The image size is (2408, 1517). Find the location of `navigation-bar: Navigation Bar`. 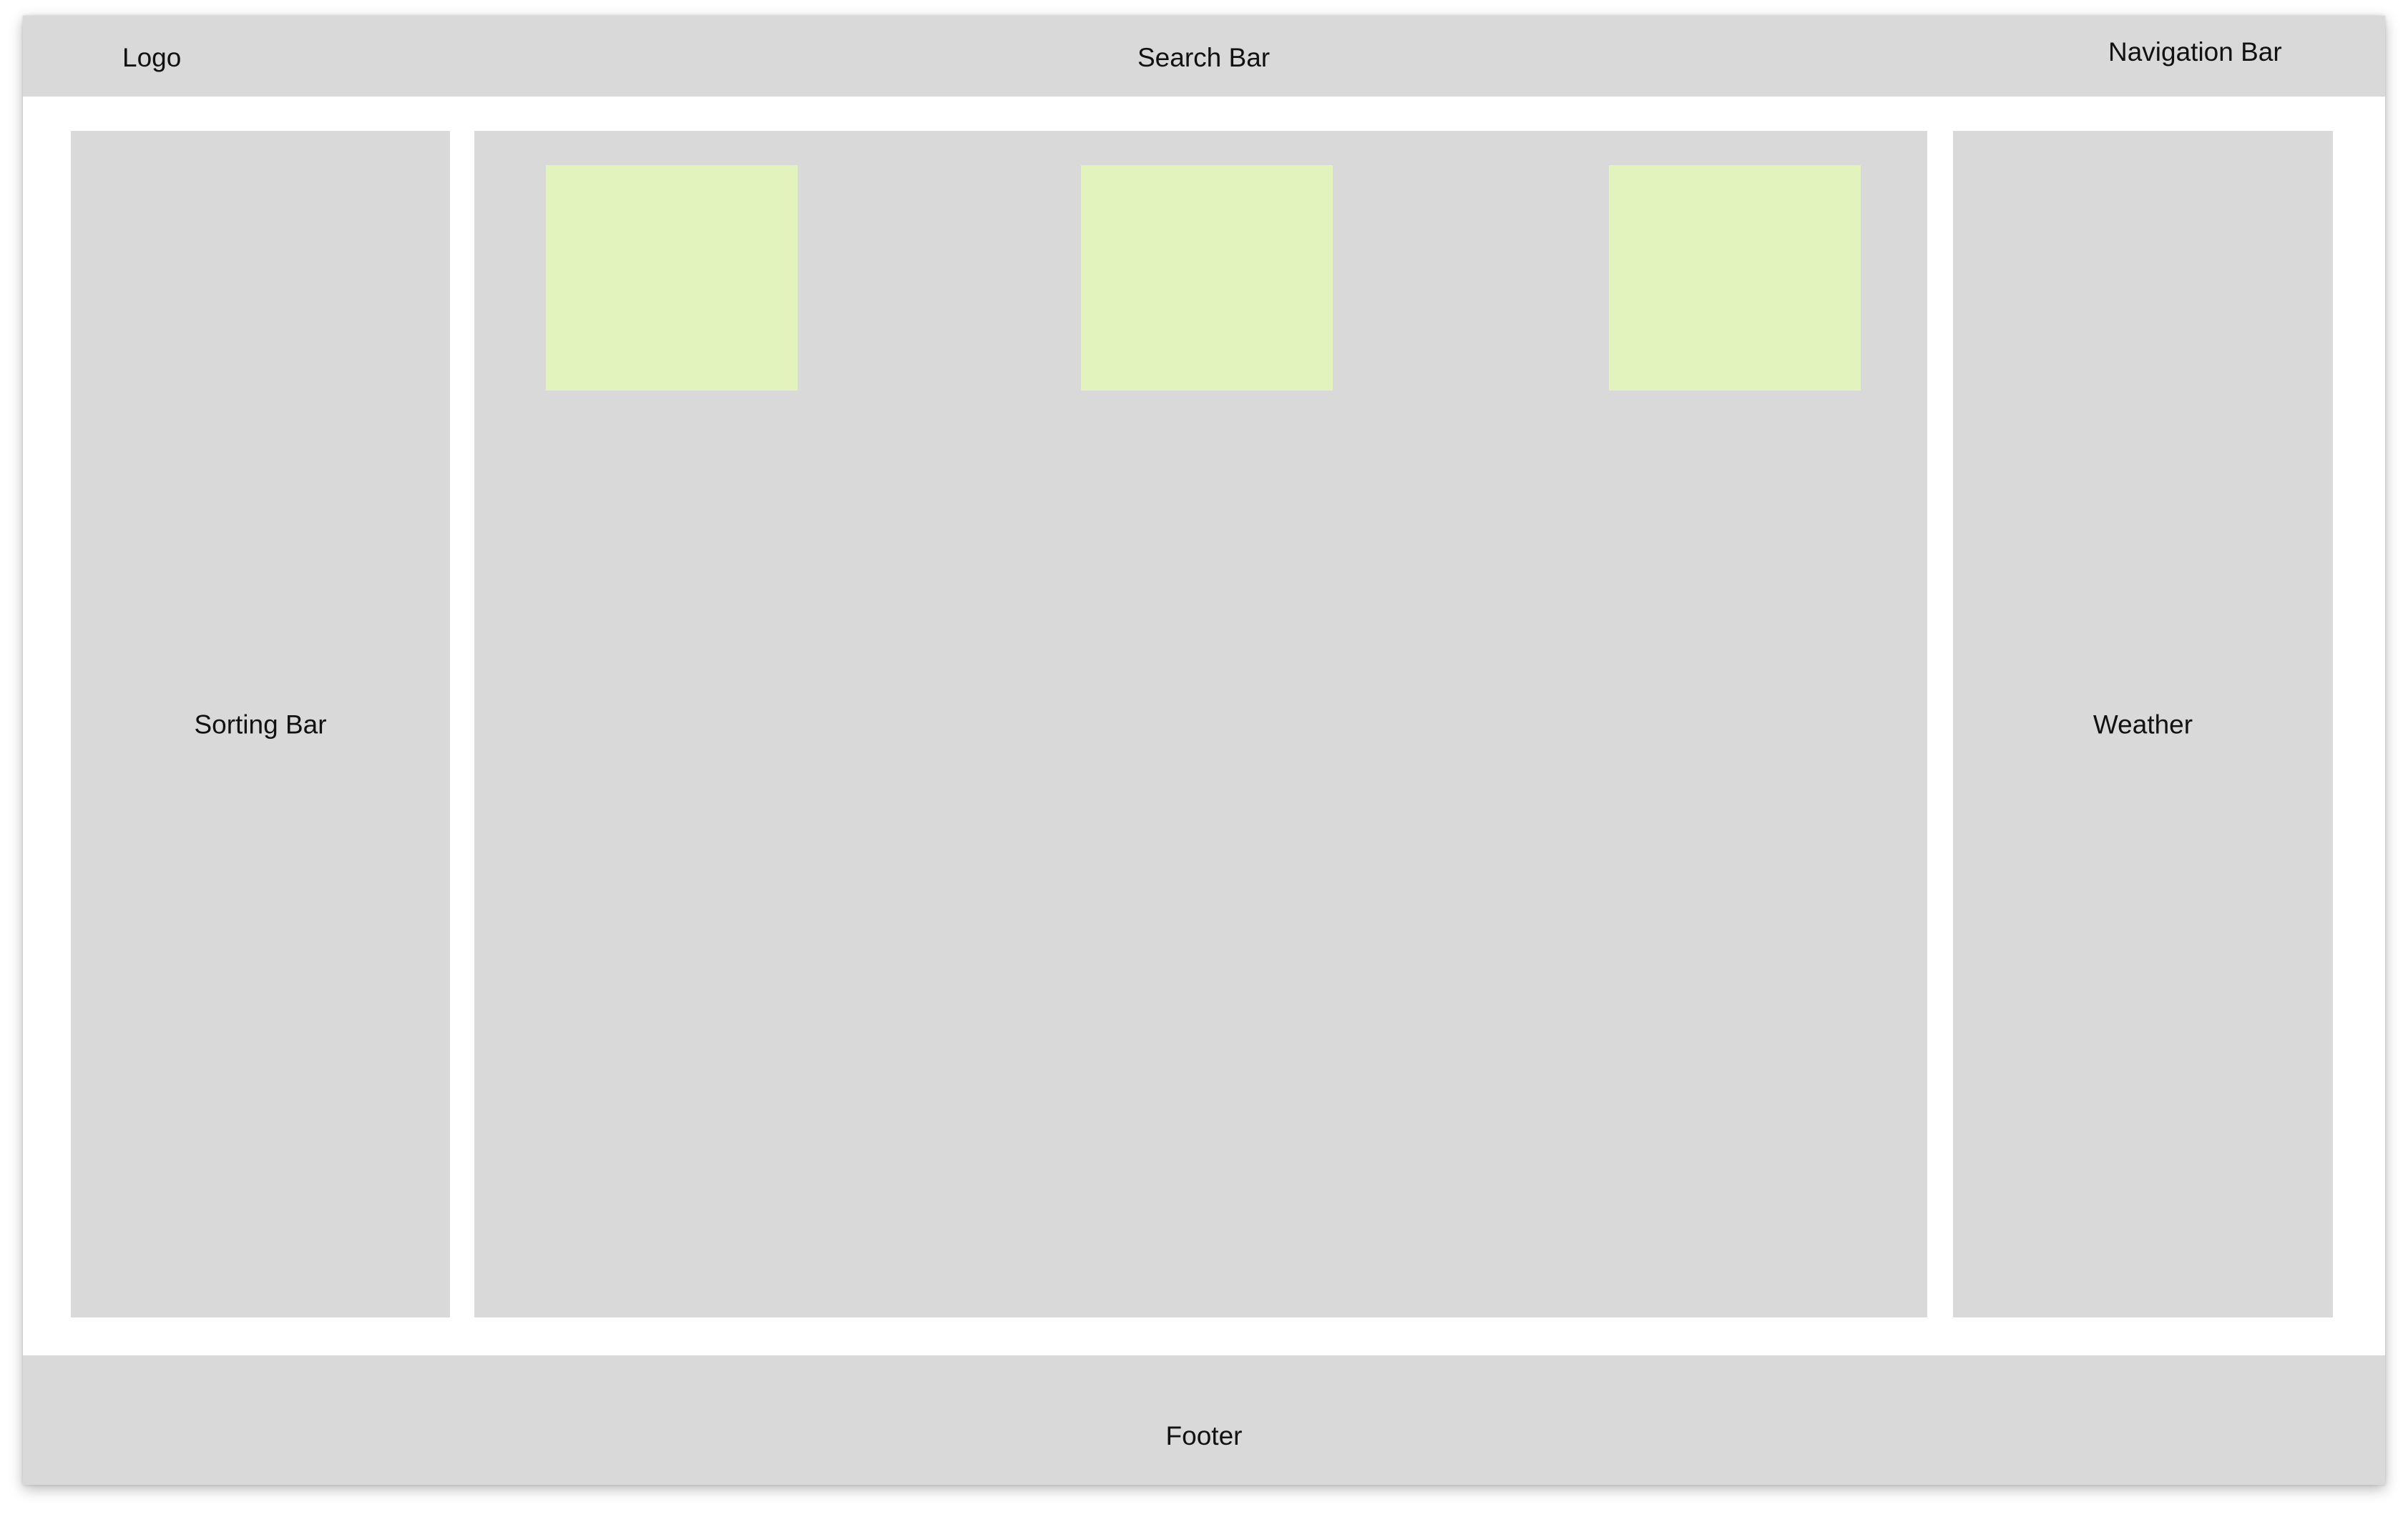

navigation-bar: Navigation Bar is located at coordinates (2195, 52).